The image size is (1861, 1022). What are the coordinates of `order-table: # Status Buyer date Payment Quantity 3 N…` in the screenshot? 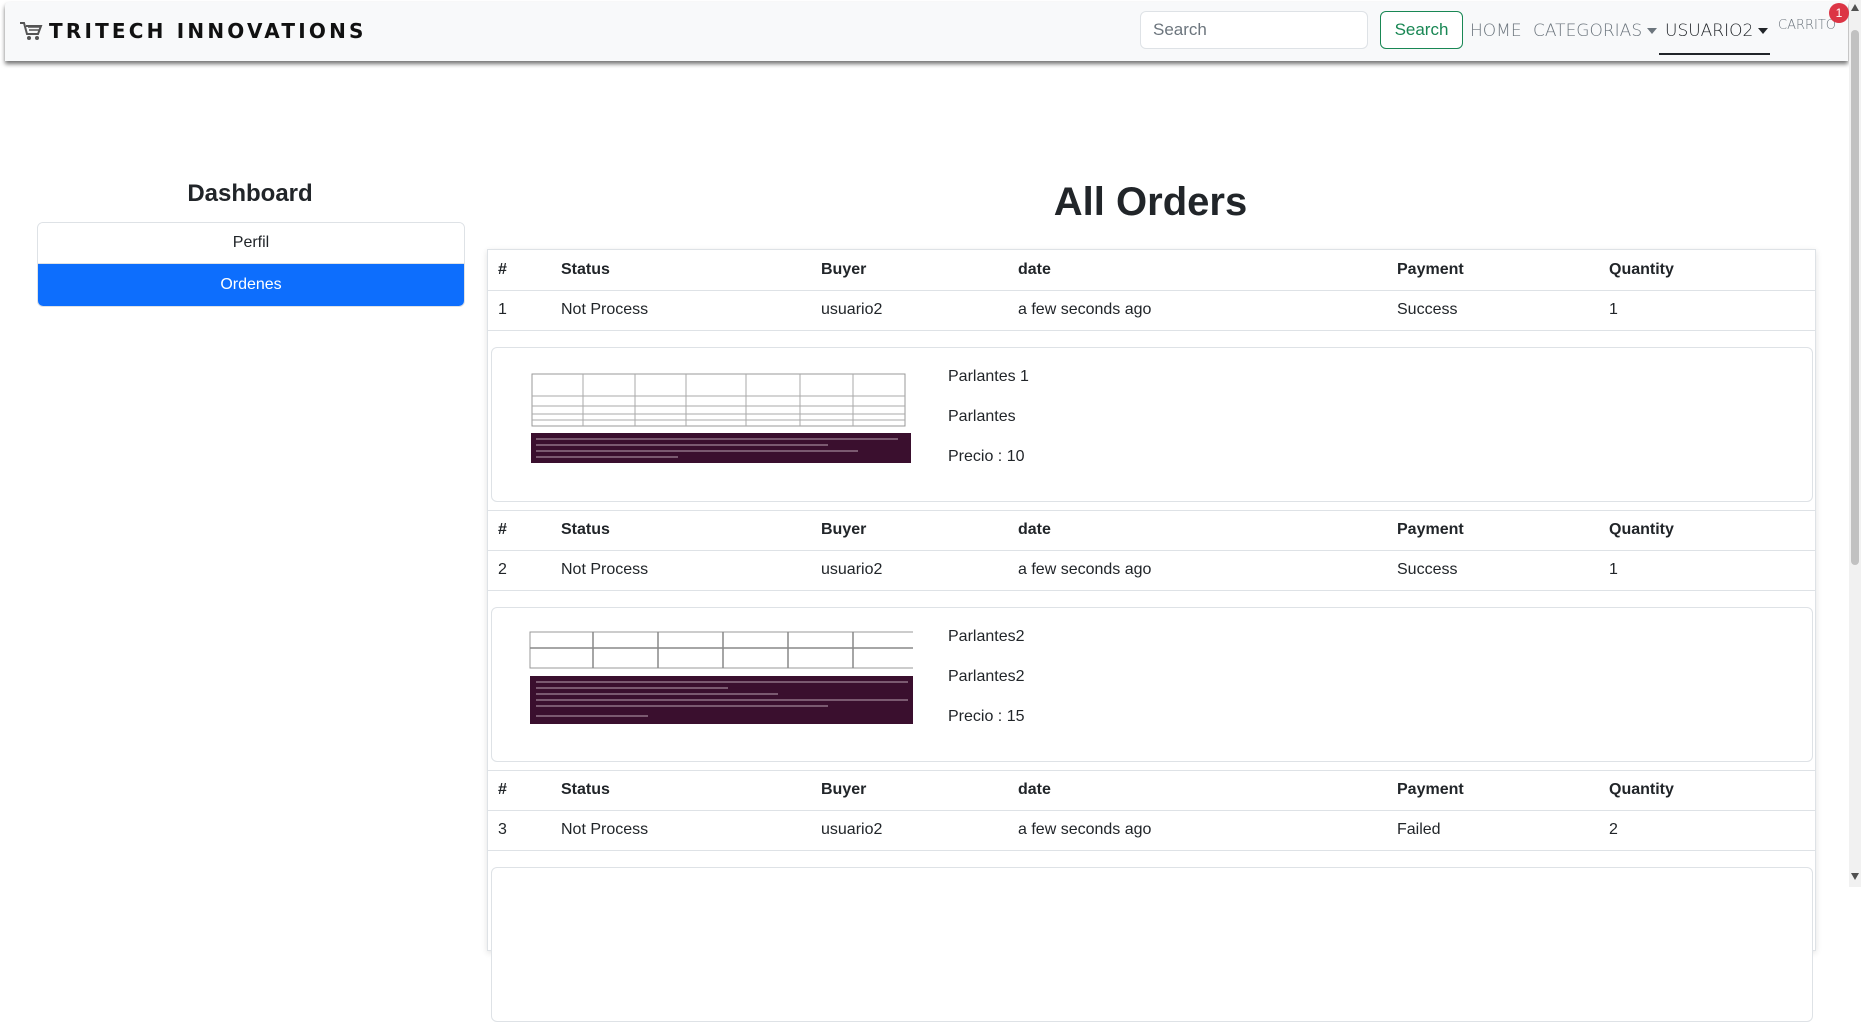 It's located at (1151, 810).